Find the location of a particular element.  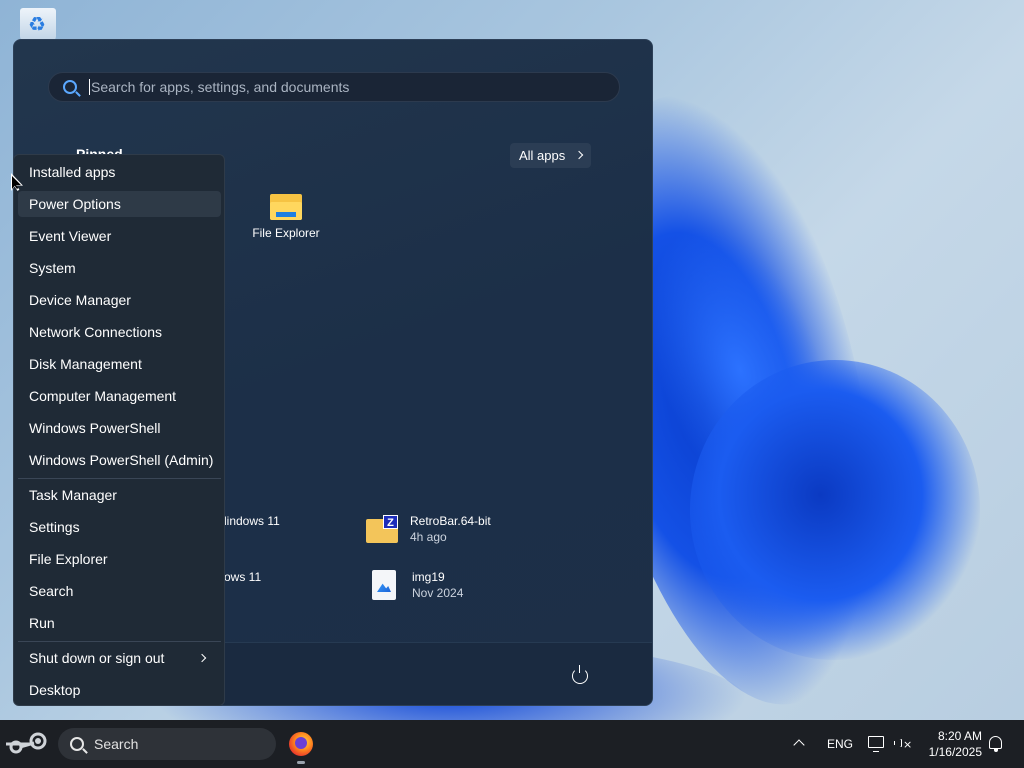

pinned-app-file-explorer: File Explorer is located at coordinates (286, 215).